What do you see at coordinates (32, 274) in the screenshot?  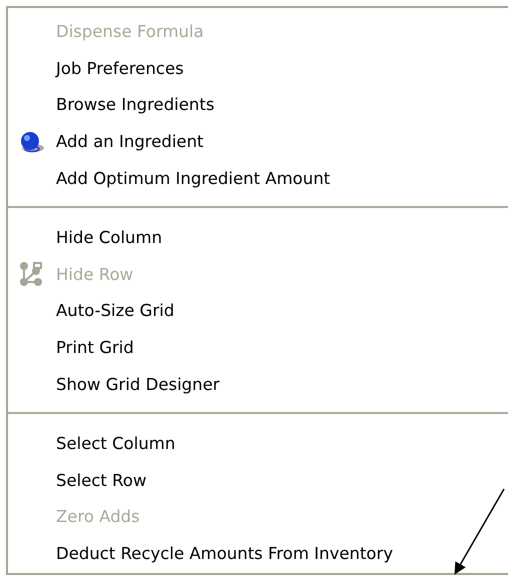 I see `node-tree-icon` at bounding box center [32, 274].